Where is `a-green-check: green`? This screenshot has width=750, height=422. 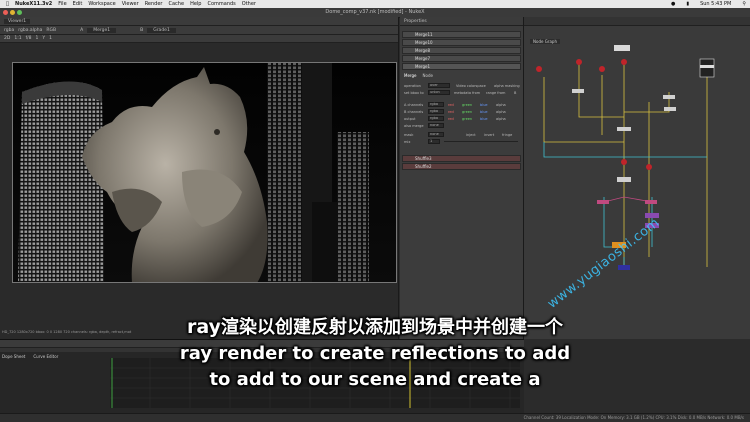 a-green-check: green is located at coordinates (467, 105).